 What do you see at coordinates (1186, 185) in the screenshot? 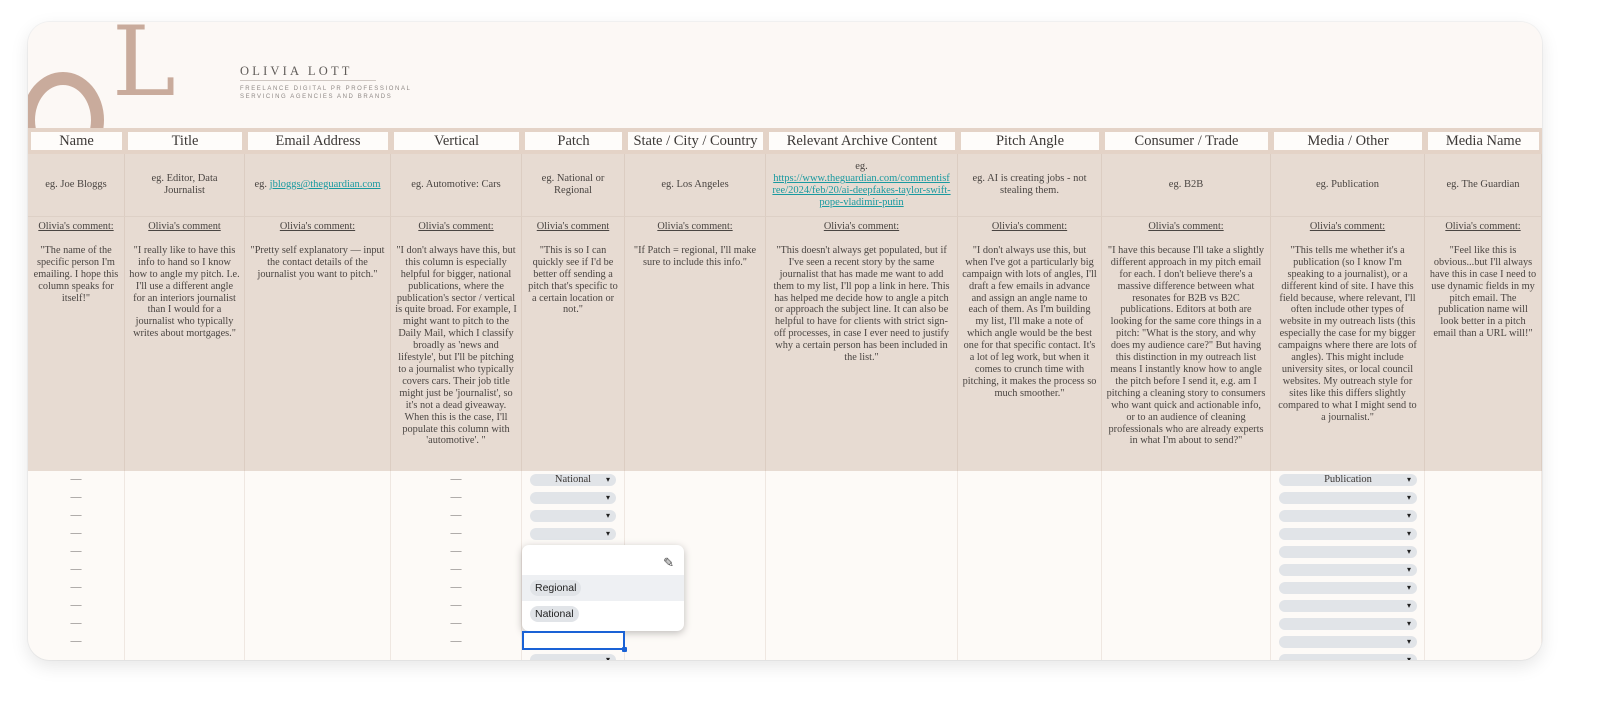
I see `example-cell-consumer-trade: eg. B2B` at bounding box center [1186, 185].